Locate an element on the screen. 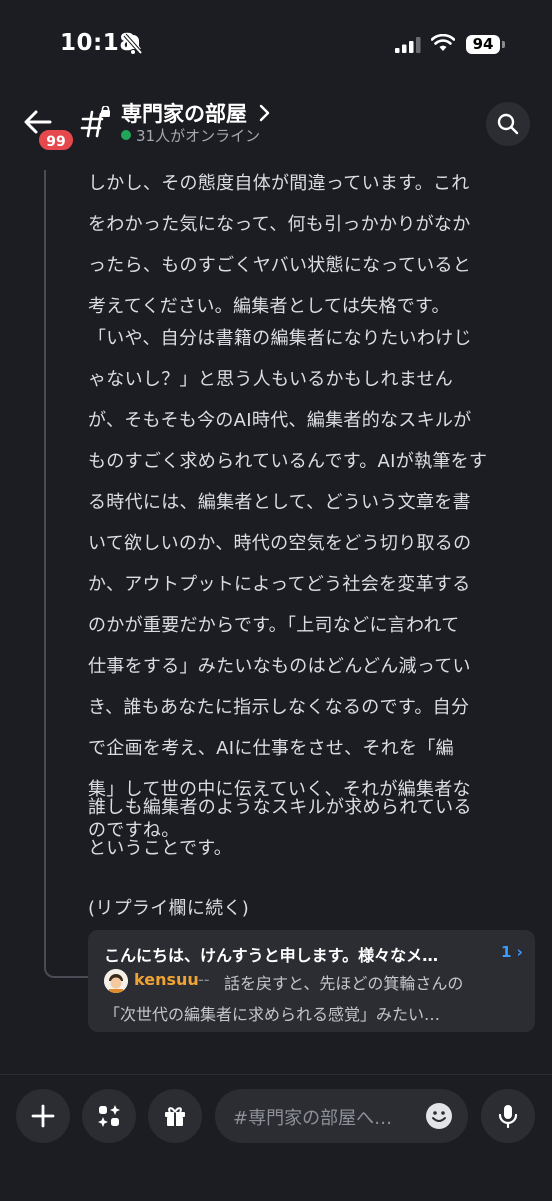 The width and height of the screenshot is (552, 1201). search-button is located at coordinates (508, 124).